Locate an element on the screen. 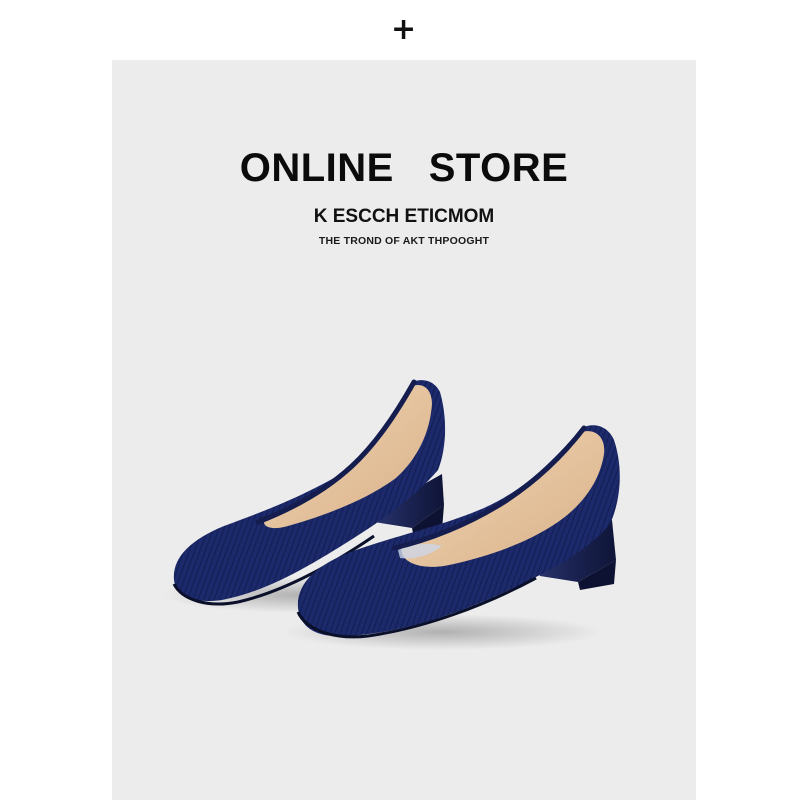 Image resolution: width=800 pixels, height=800 pixels. plus-icon: + is located at coordinates (403, 30).